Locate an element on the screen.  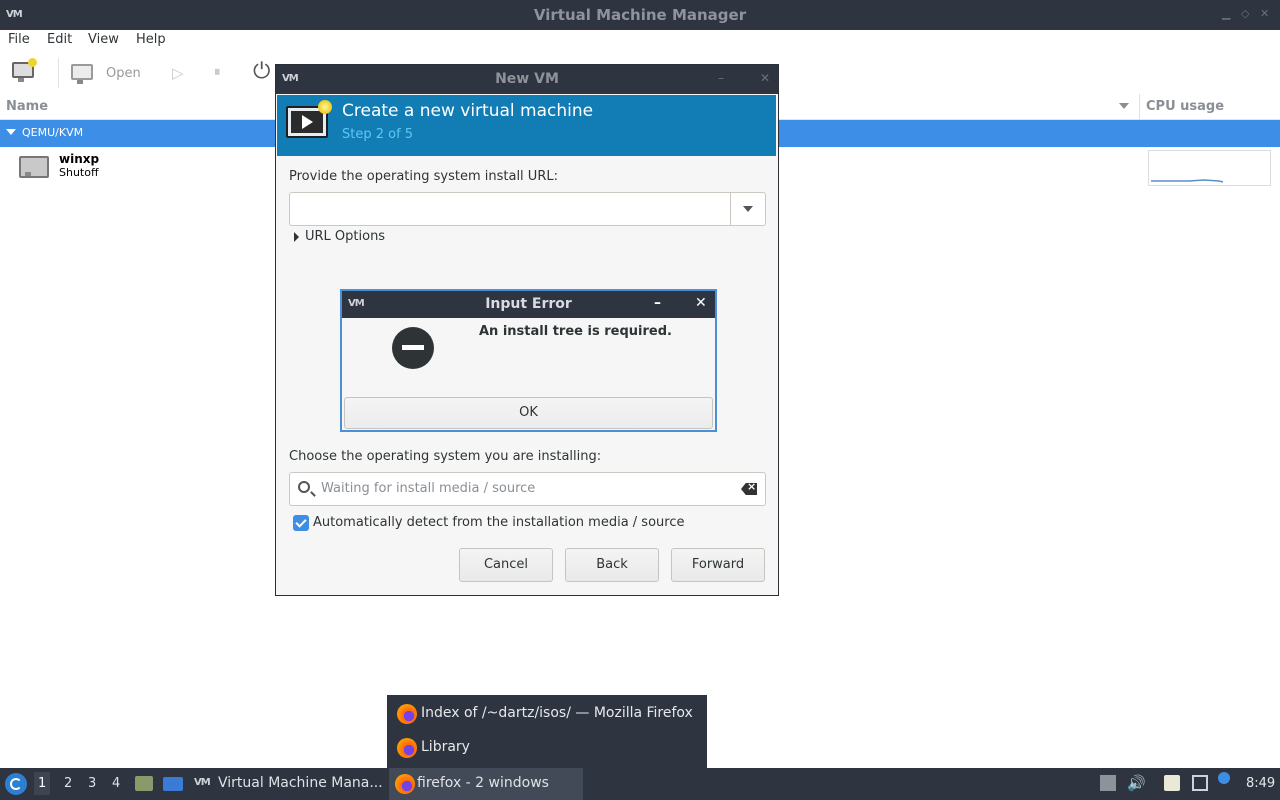
vm-task-icon: VM is located at coordinates (202, 782).